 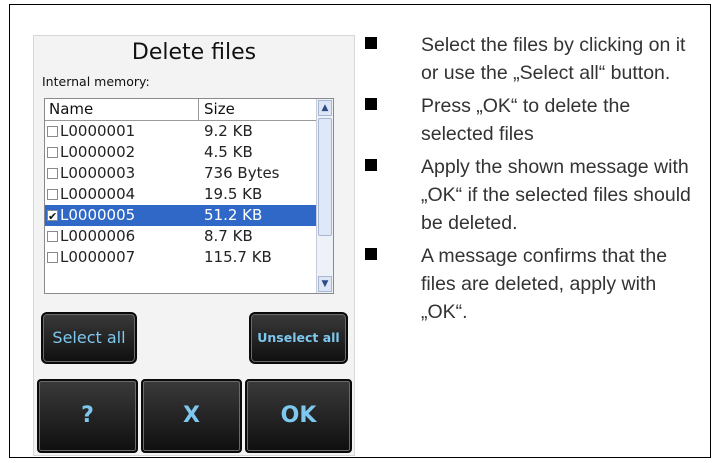 I want to click on ok-button: OK, so click(x=298, y=416).